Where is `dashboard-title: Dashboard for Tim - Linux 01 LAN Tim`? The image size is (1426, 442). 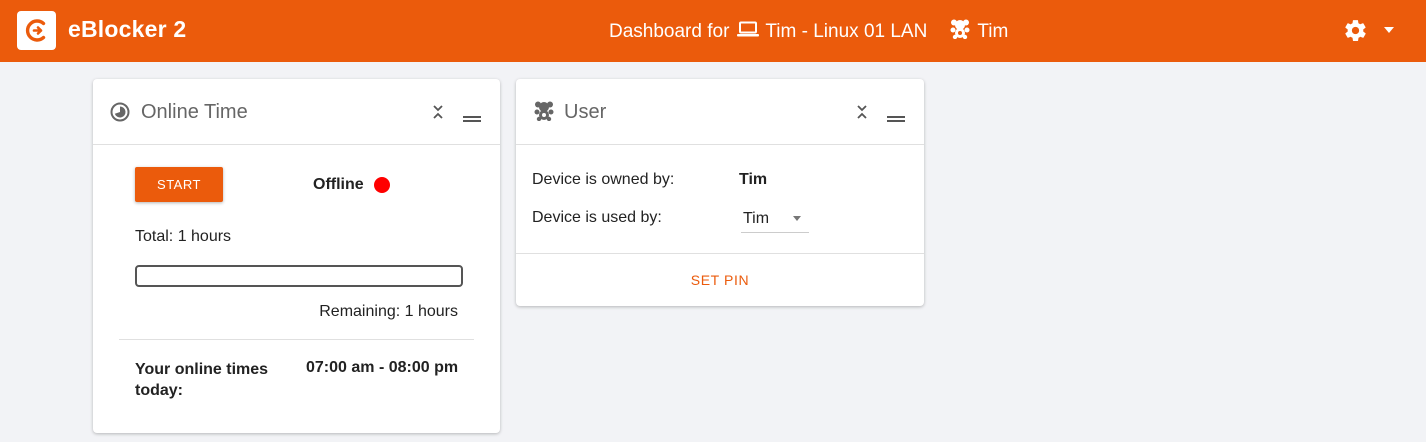 dashboard-title: Dashboard for Tim - Linux 01 LAN Tim is located at coordinates (808, 32).